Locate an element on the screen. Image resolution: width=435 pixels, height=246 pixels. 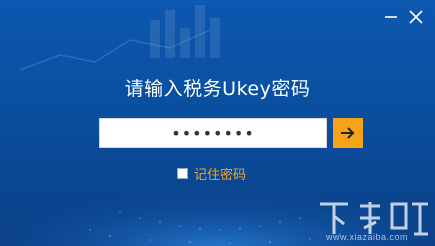
minimize-icon is located at coordinates (391, 17).